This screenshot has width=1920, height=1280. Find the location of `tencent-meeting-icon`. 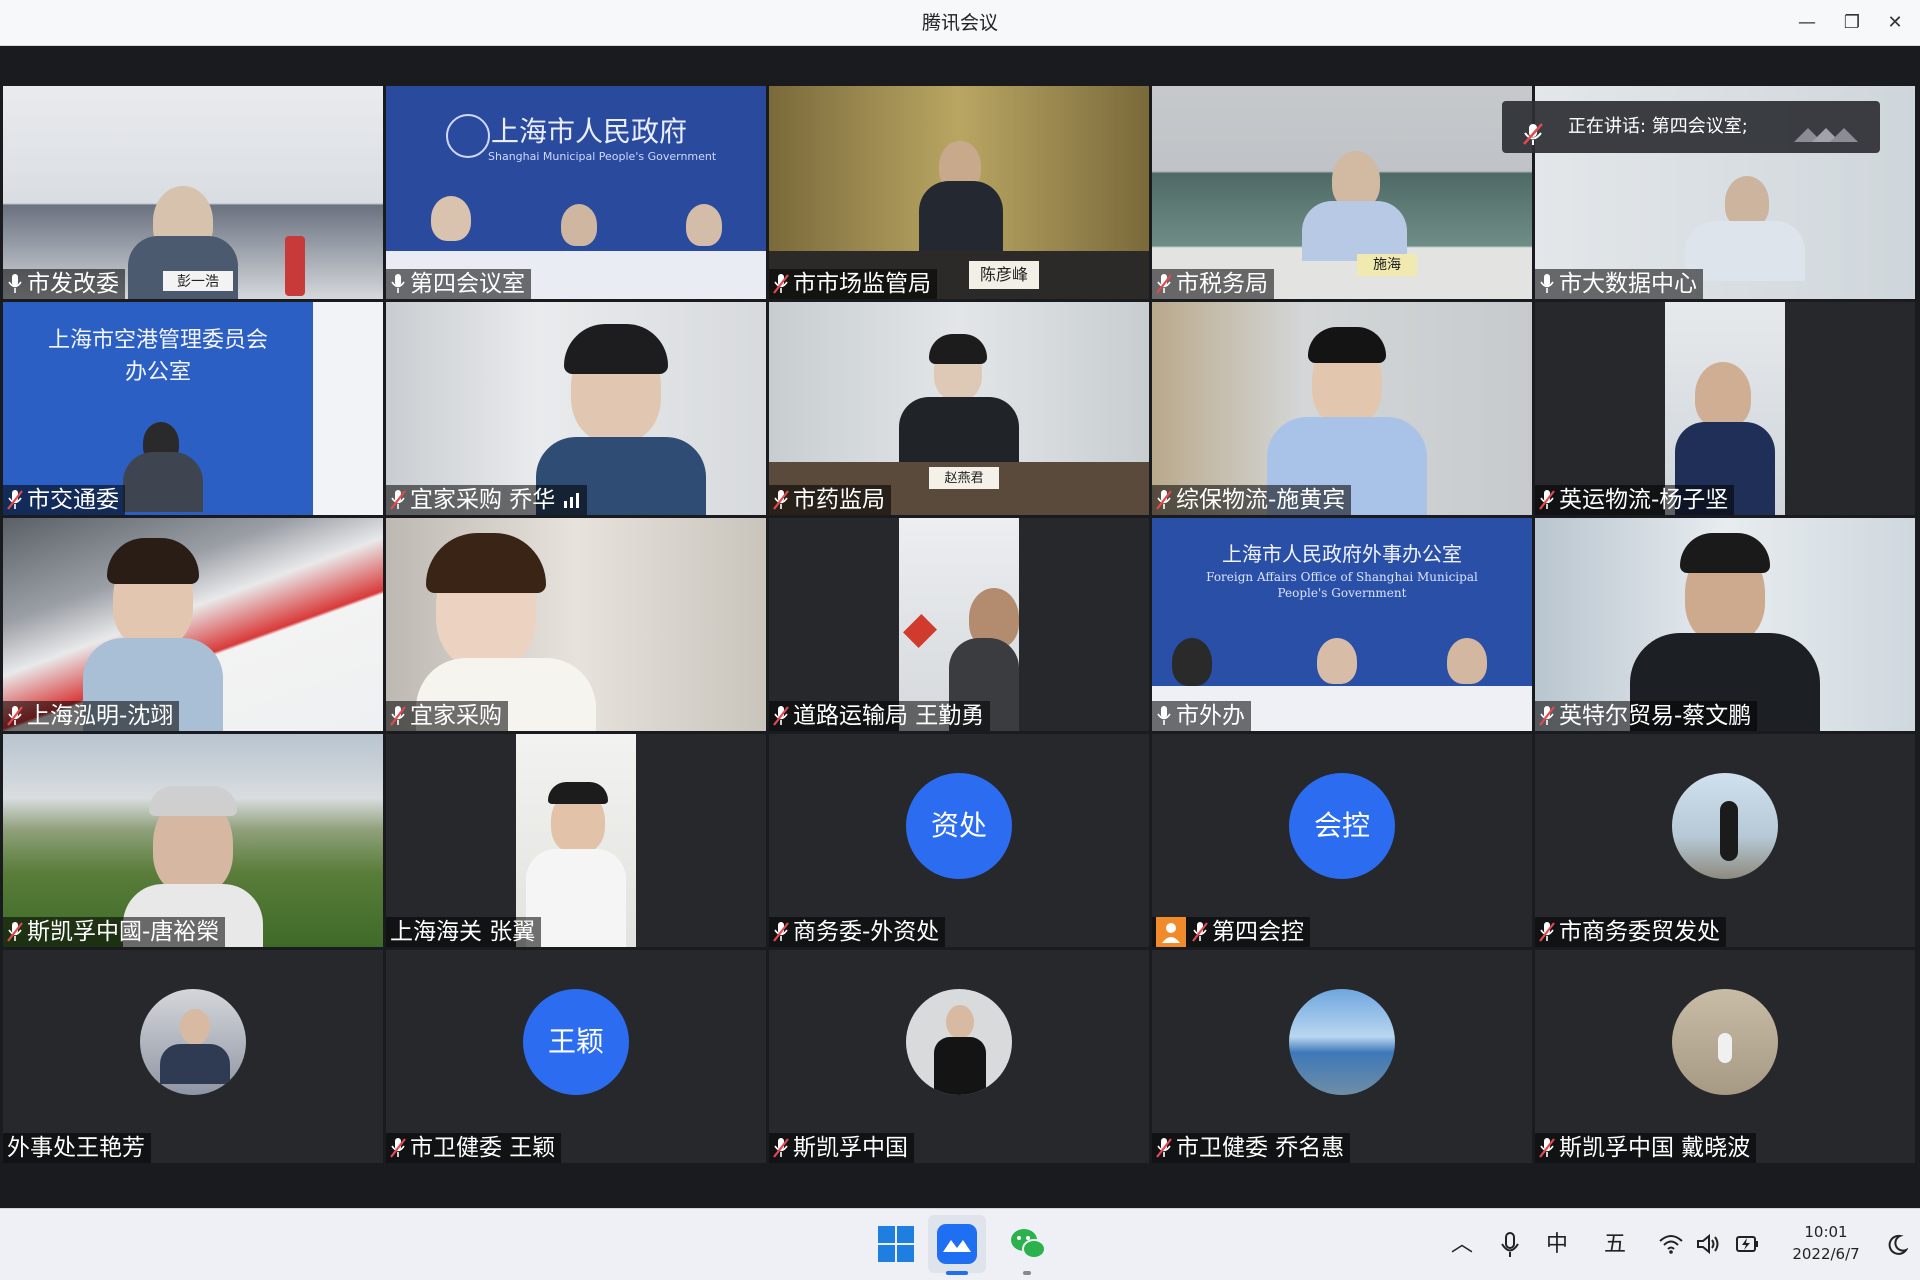

tencent-meeting-icon is located at coordinates (957, 1244).